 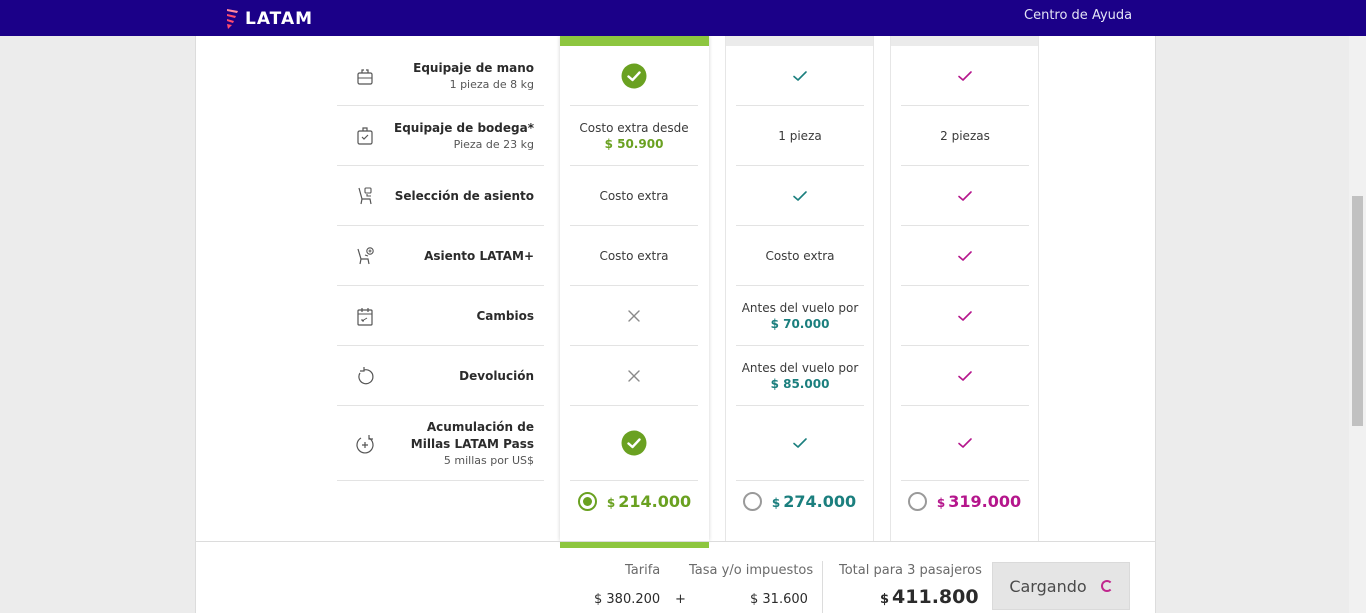 What do you see at coordinates (1048, 586) in the screenshot?
I see `button-label: Cargando` at bounding box center [1048, 586].